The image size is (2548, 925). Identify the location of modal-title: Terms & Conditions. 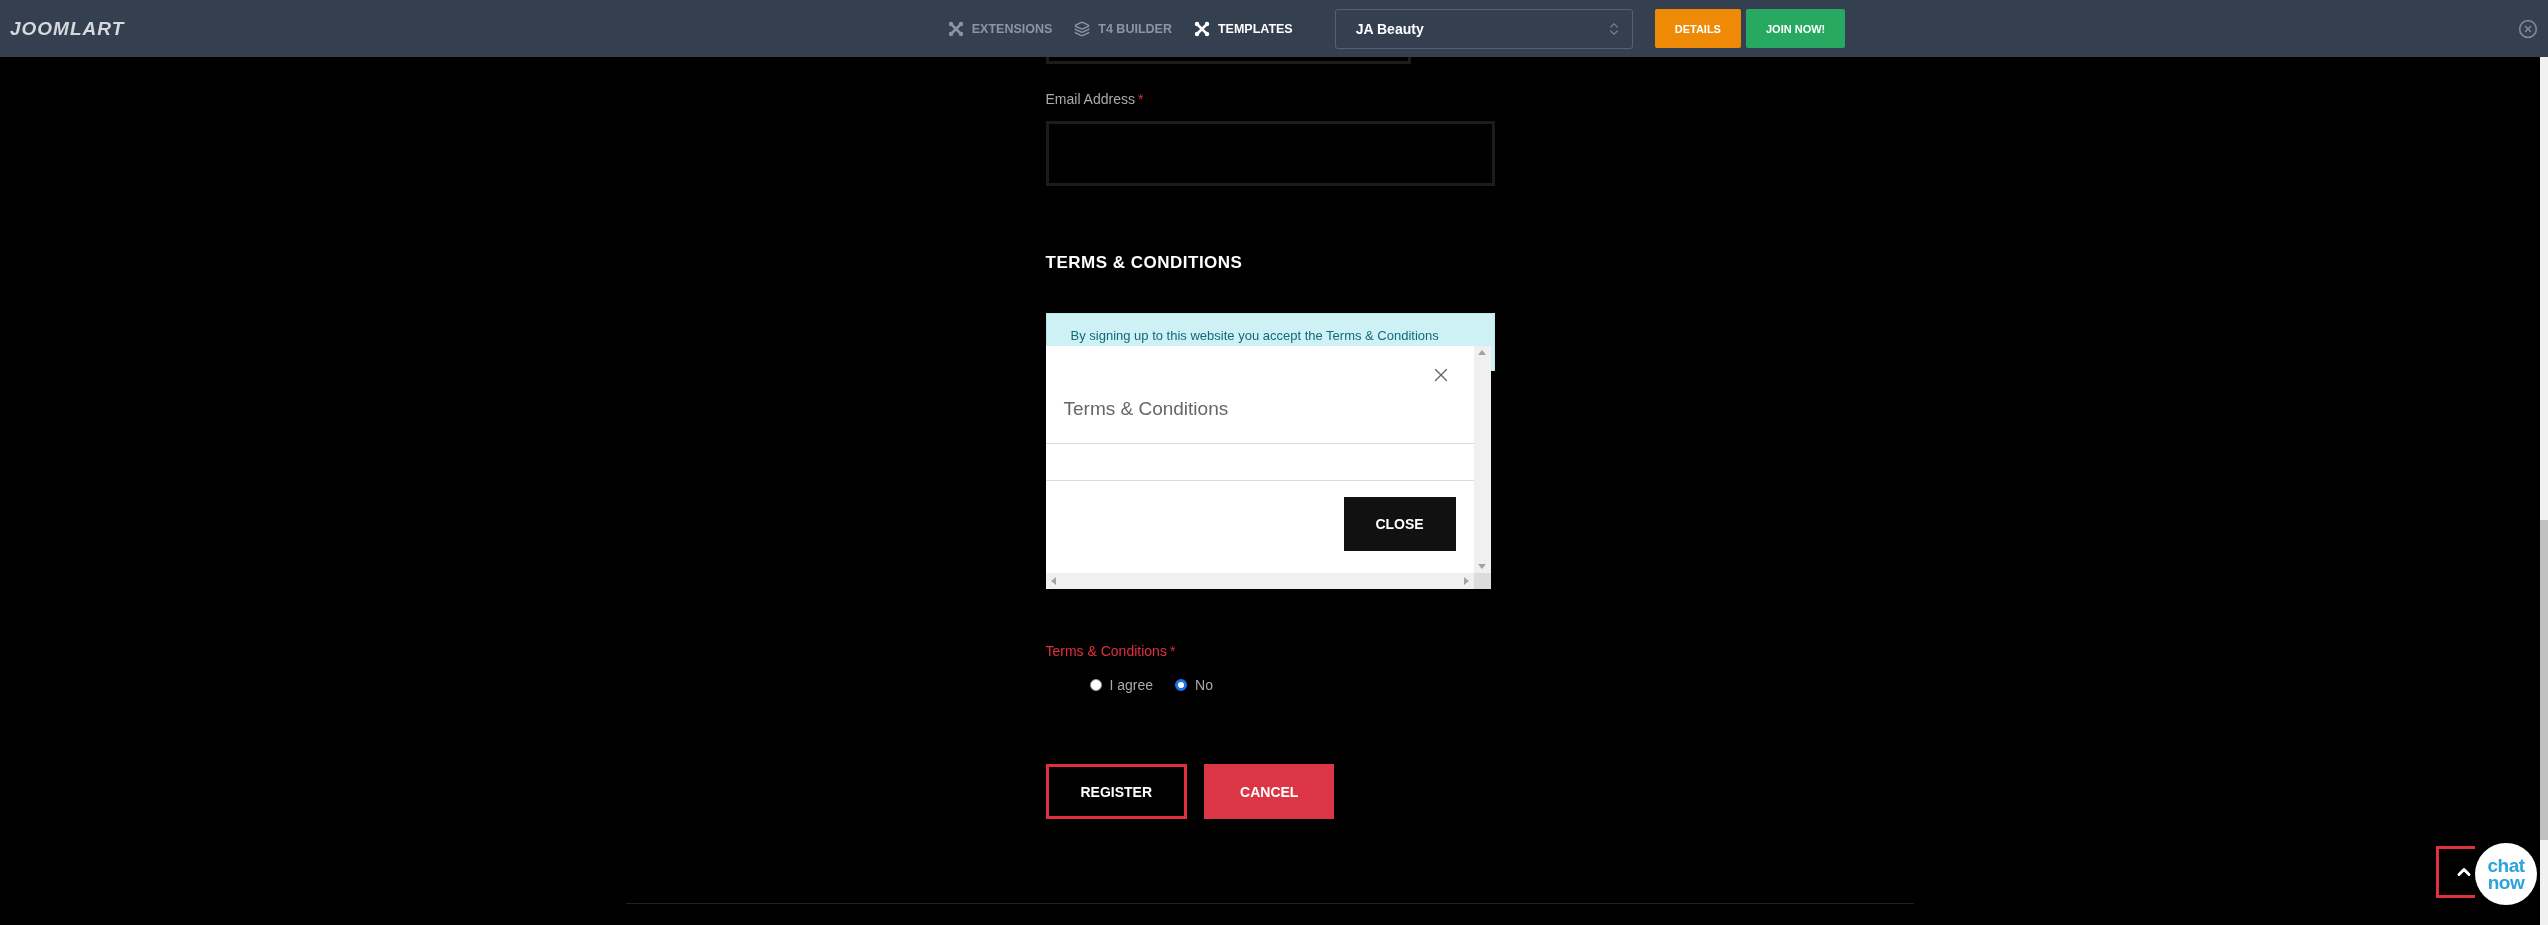
(1146, 409).